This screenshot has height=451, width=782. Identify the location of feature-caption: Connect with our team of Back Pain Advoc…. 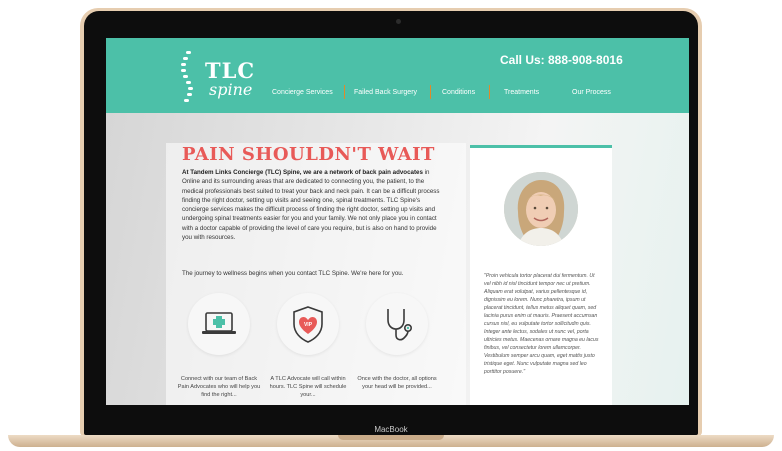
(219, 387).